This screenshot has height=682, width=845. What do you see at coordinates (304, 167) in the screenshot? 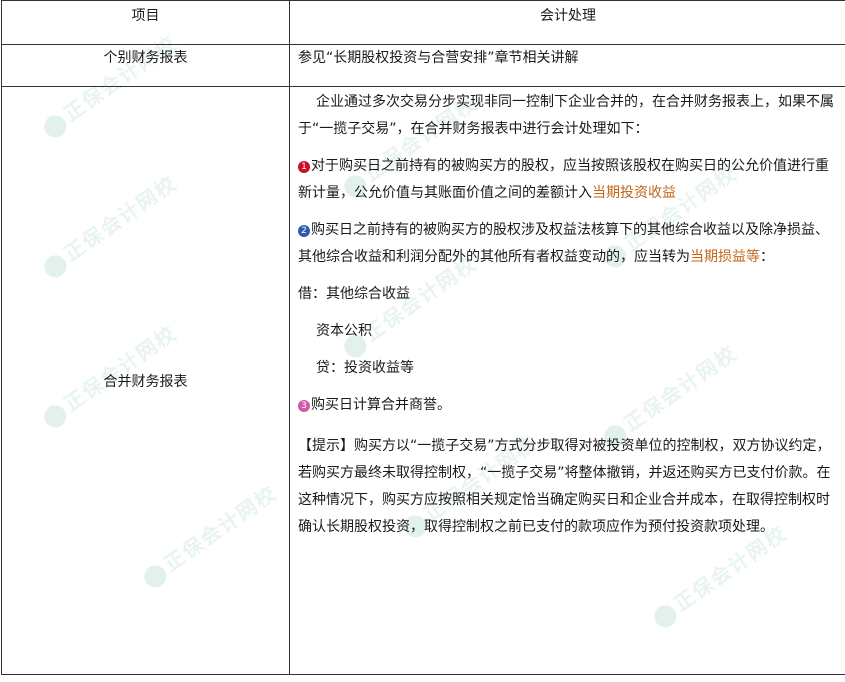
I see `number-1-icon: 1` at bounding box center [304, 167].